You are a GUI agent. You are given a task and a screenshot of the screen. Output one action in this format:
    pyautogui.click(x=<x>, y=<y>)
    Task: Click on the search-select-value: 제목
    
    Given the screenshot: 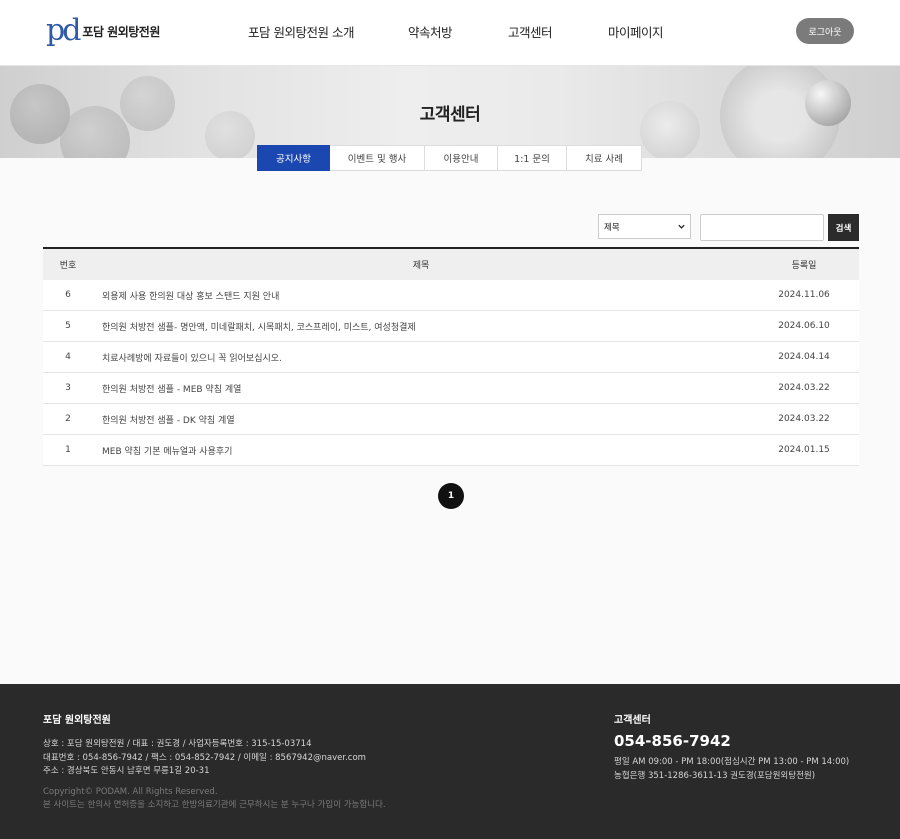 What is the action you would take?
    pyautogui.click(x=612, y=227)
    